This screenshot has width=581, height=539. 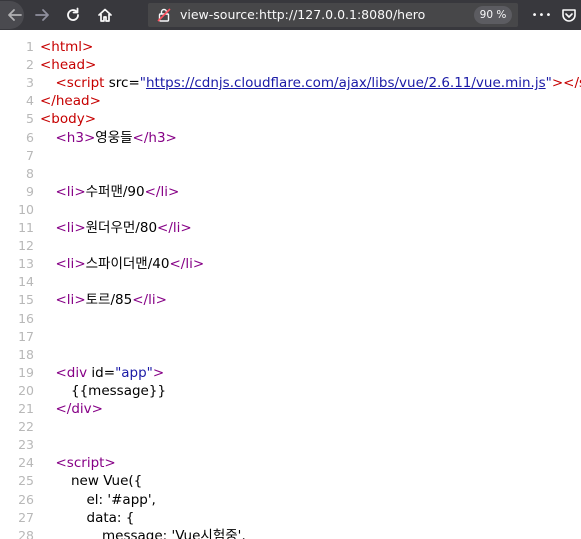 What do you see at coordinates (290, 481) in the screenshot?
I see `source-line: 25 new Vue({` at bounding box center [290, 481].